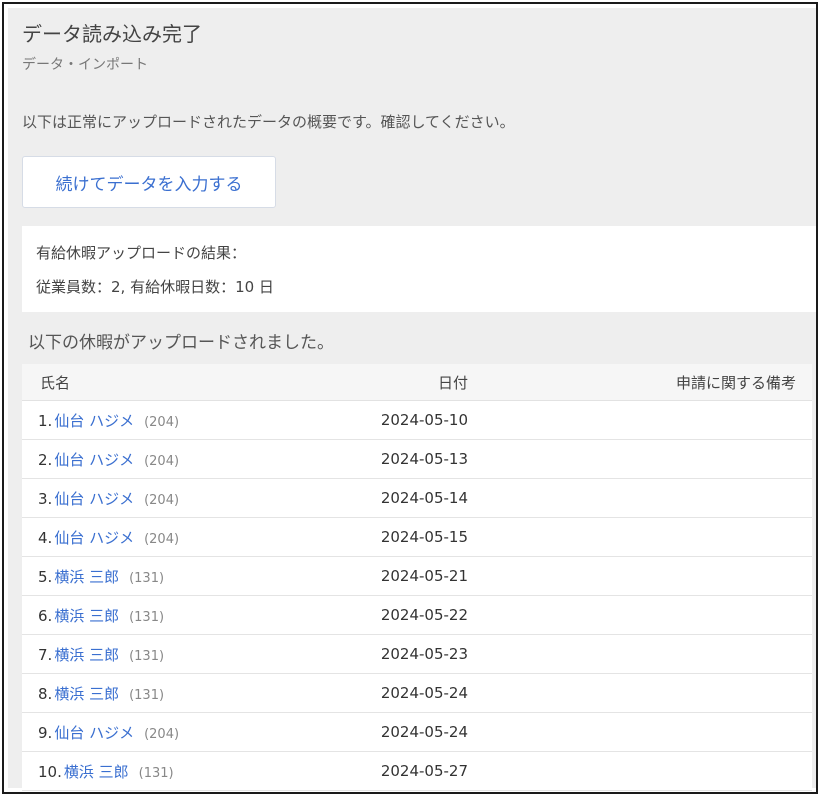 This screenshot has width=820, height=796. I want to click on name-cell: 5. 横浜 三郎 (131), so click(165, 576).